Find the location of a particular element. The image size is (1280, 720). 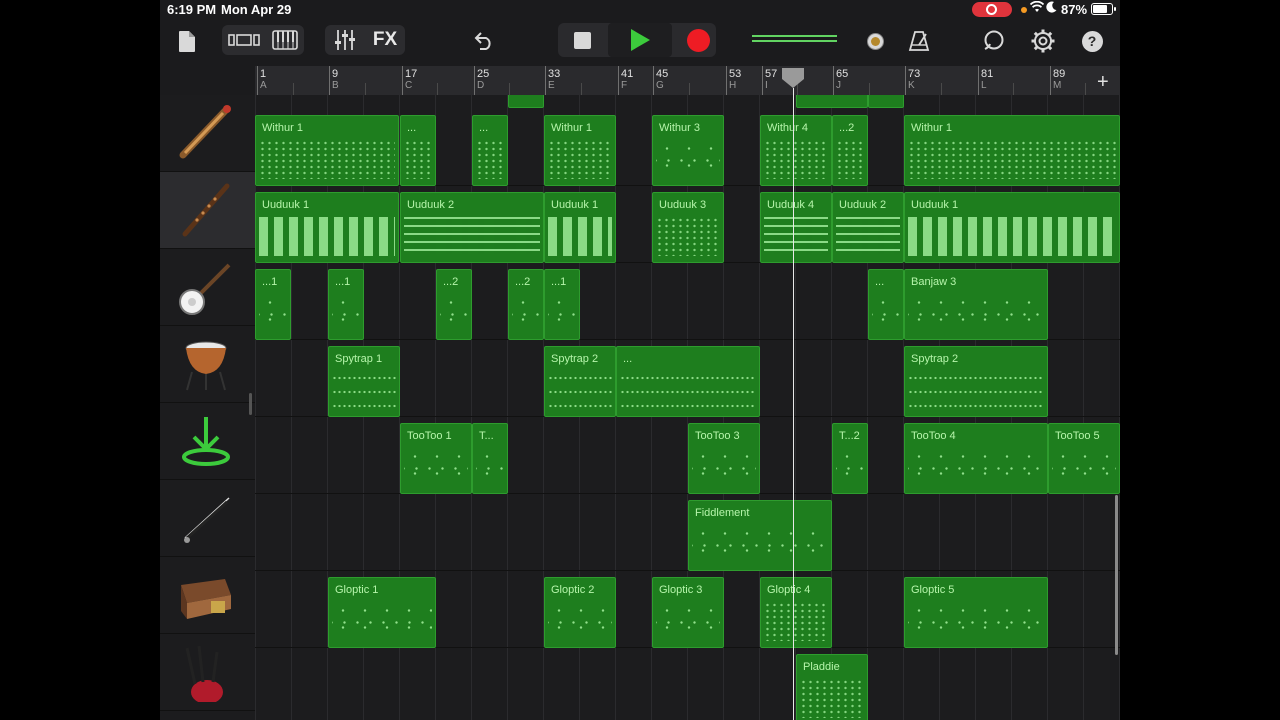

tracks-view-button is located at coordinates (244, 40).